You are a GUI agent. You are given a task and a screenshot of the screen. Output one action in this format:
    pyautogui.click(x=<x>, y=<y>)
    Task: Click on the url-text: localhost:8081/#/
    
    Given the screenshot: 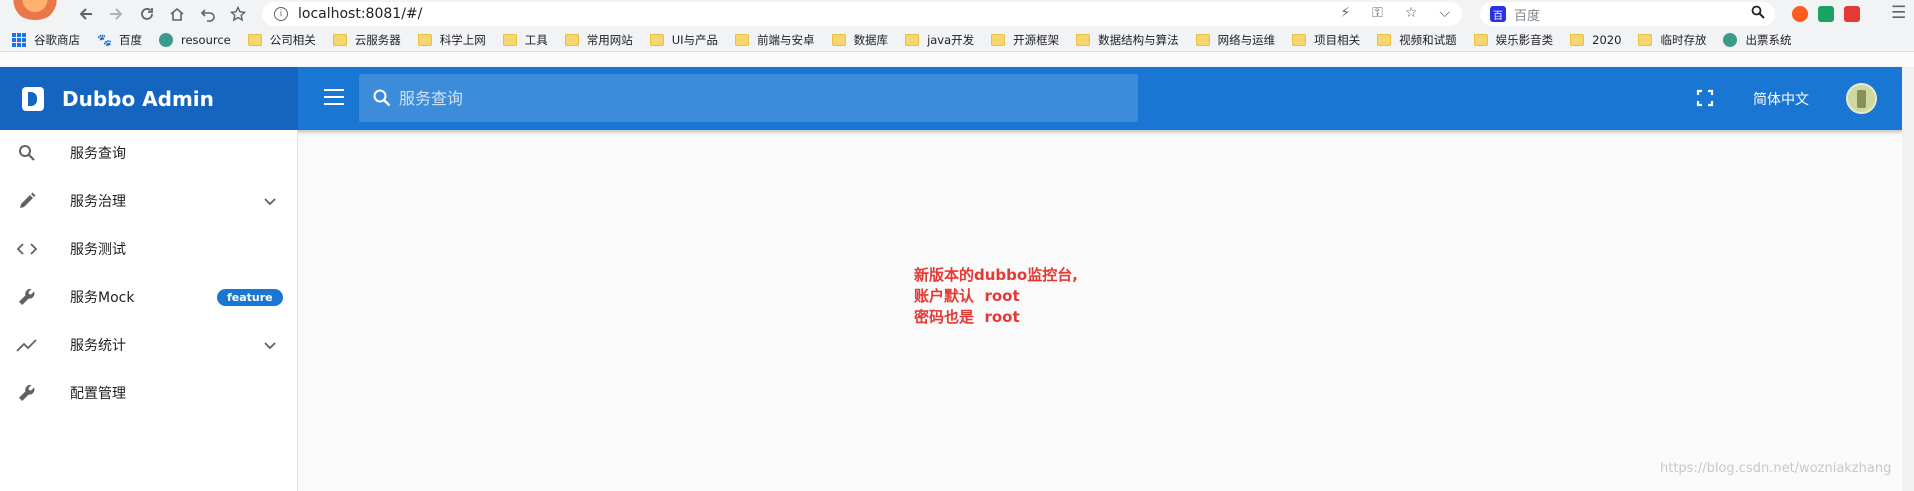 What is the action you would take?
    pyautogui.click(x=360, y=14)
    